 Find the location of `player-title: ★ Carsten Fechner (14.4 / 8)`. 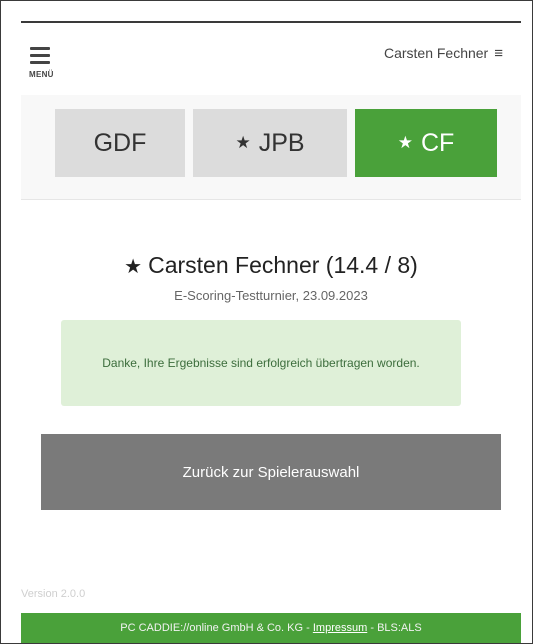

player-title: ★ Carsten Fechner (14.4 / 8) is located at coordinates (271, 265).